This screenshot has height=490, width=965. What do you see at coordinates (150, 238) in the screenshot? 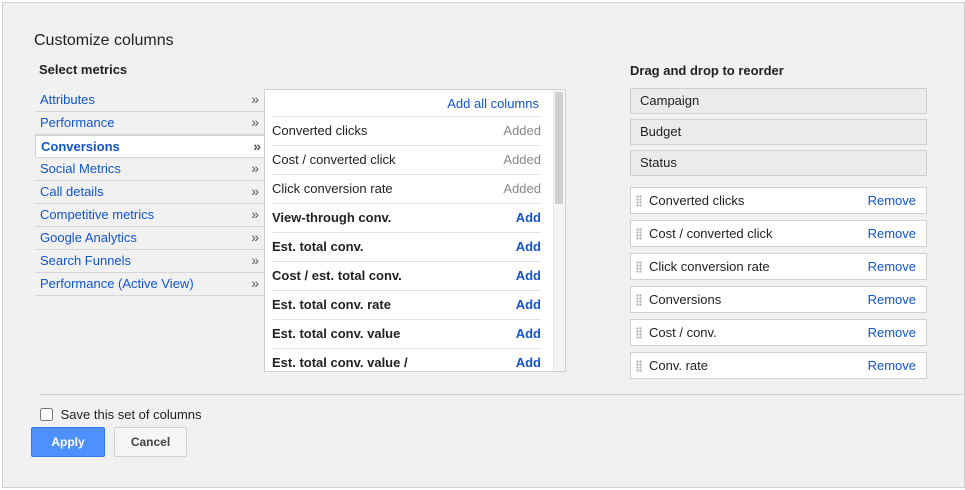
I see `category-item: Google Analytics »` at bounding box center [150, 238].